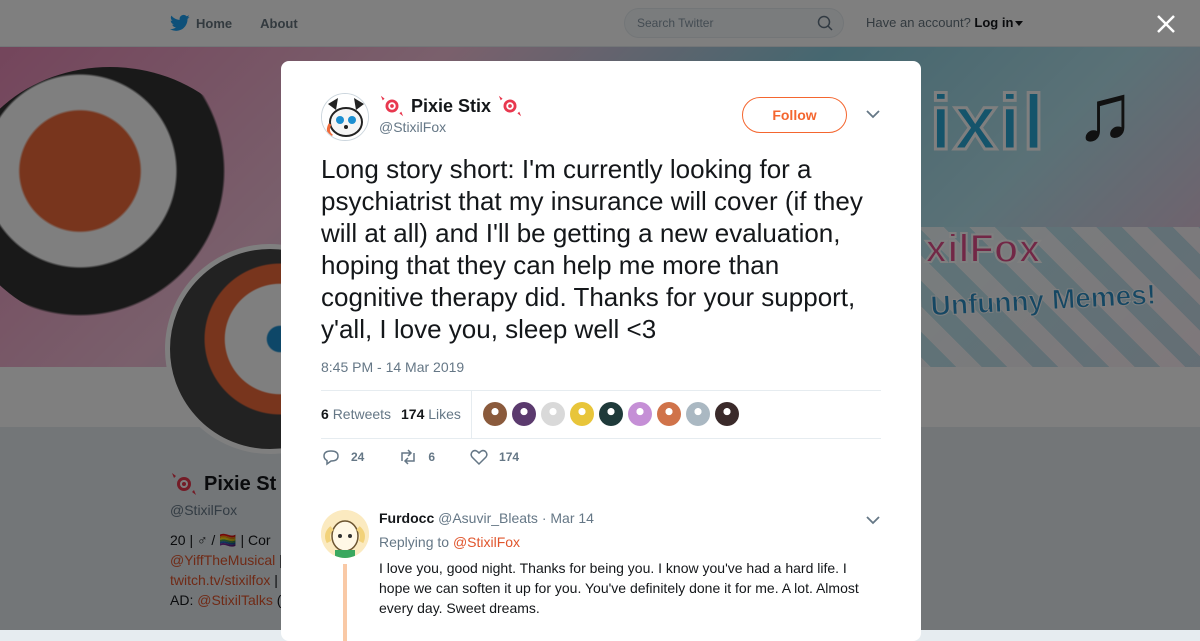 The width and height of the screenshot is (1200, 641). I want to click on tweet-author-avatar, so click(345, 117).